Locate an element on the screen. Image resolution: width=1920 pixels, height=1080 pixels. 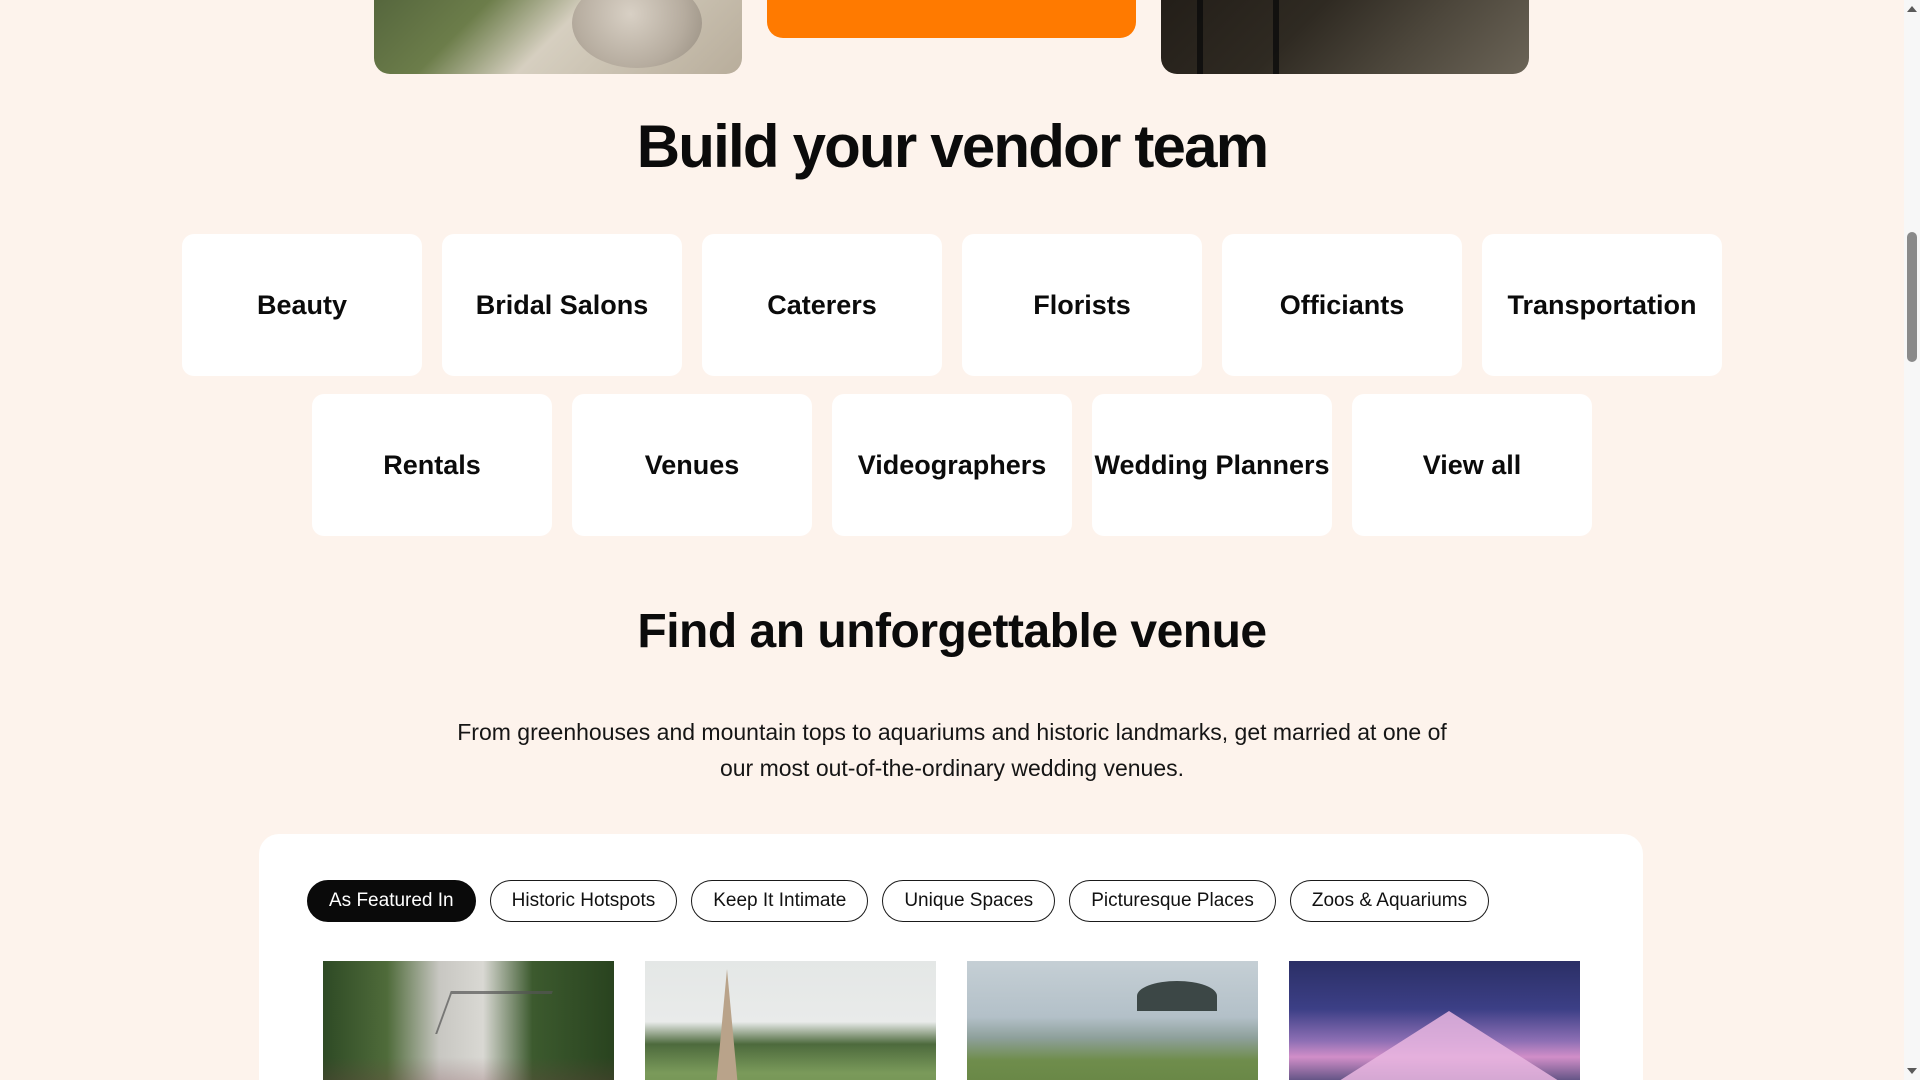
sail-illustration is located at coordinates (727, 1024).